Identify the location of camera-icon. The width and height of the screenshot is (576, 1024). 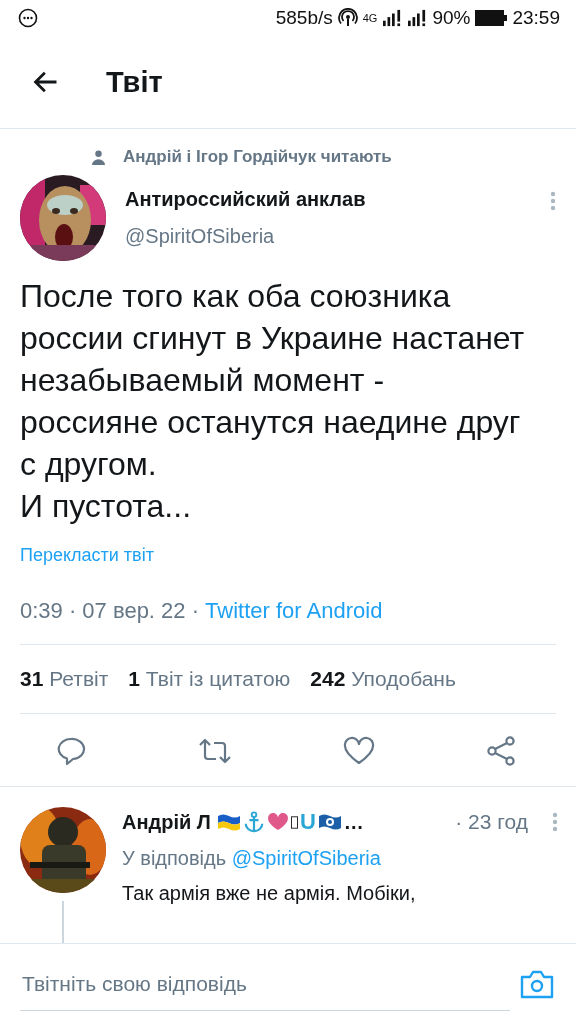
(537, 984).